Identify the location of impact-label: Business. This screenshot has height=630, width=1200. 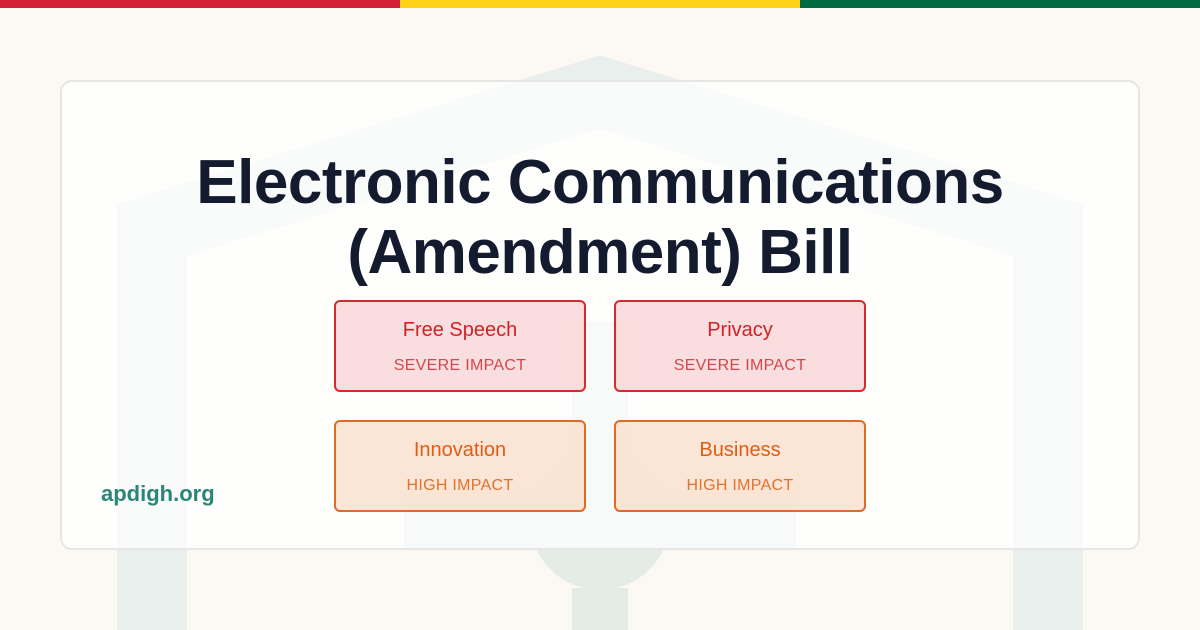
(740, 450).